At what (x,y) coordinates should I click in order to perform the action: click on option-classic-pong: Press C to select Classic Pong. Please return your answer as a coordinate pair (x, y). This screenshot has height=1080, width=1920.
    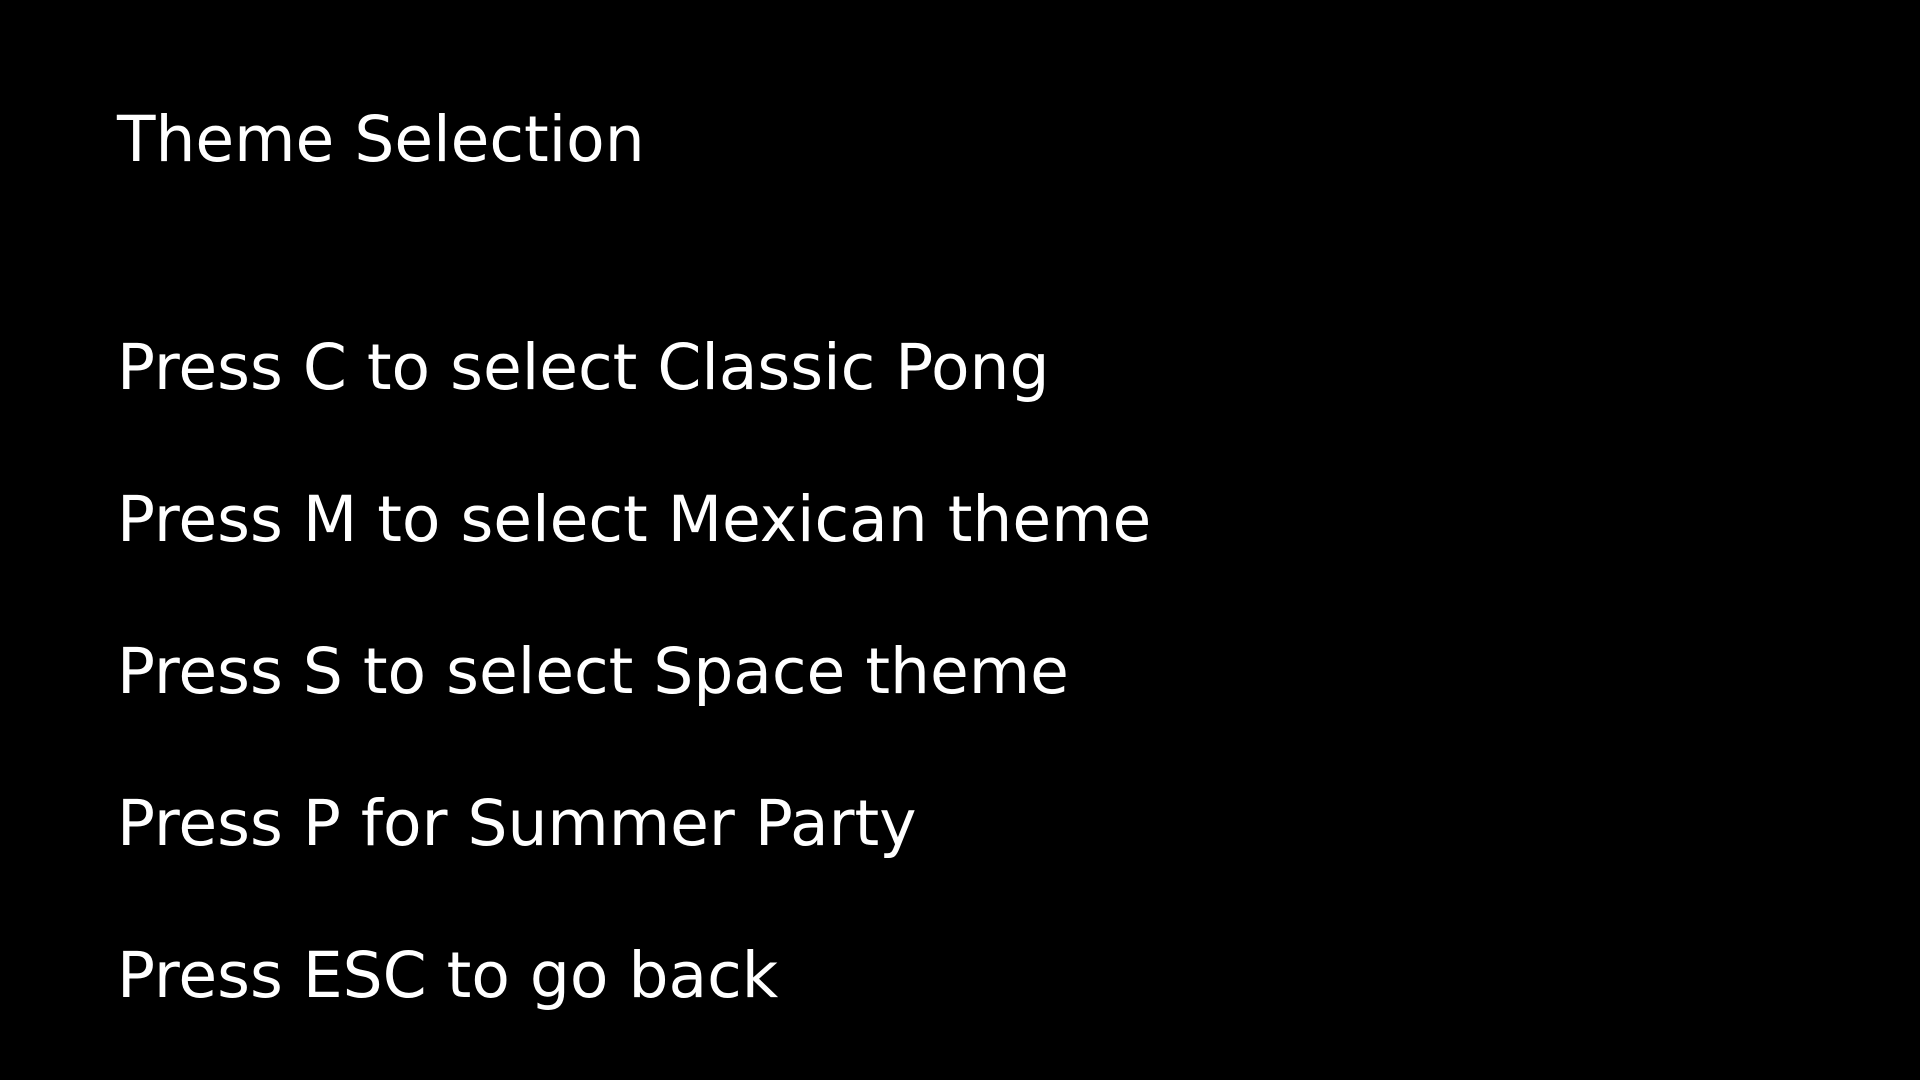
    Looking at the image, I should click on (583, 368).